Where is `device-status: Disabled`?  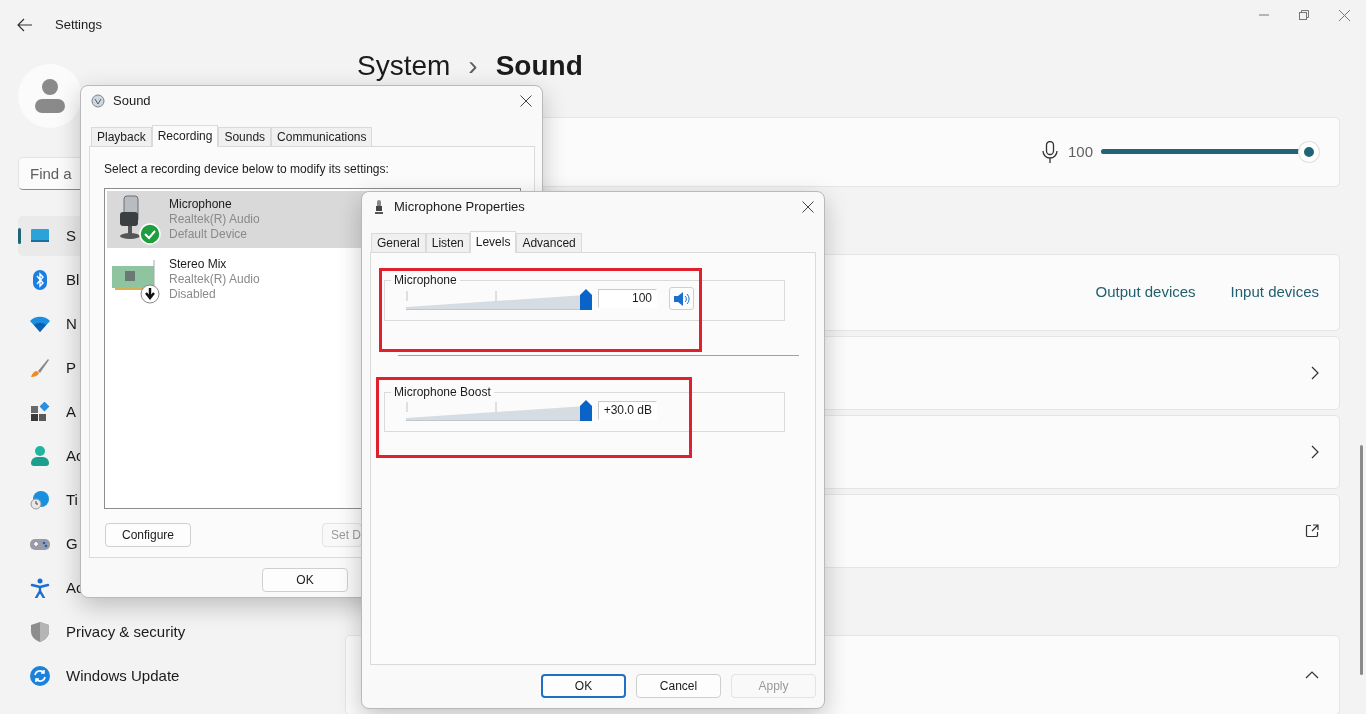
device-status: Disabled is located at coordinates (193, 294).